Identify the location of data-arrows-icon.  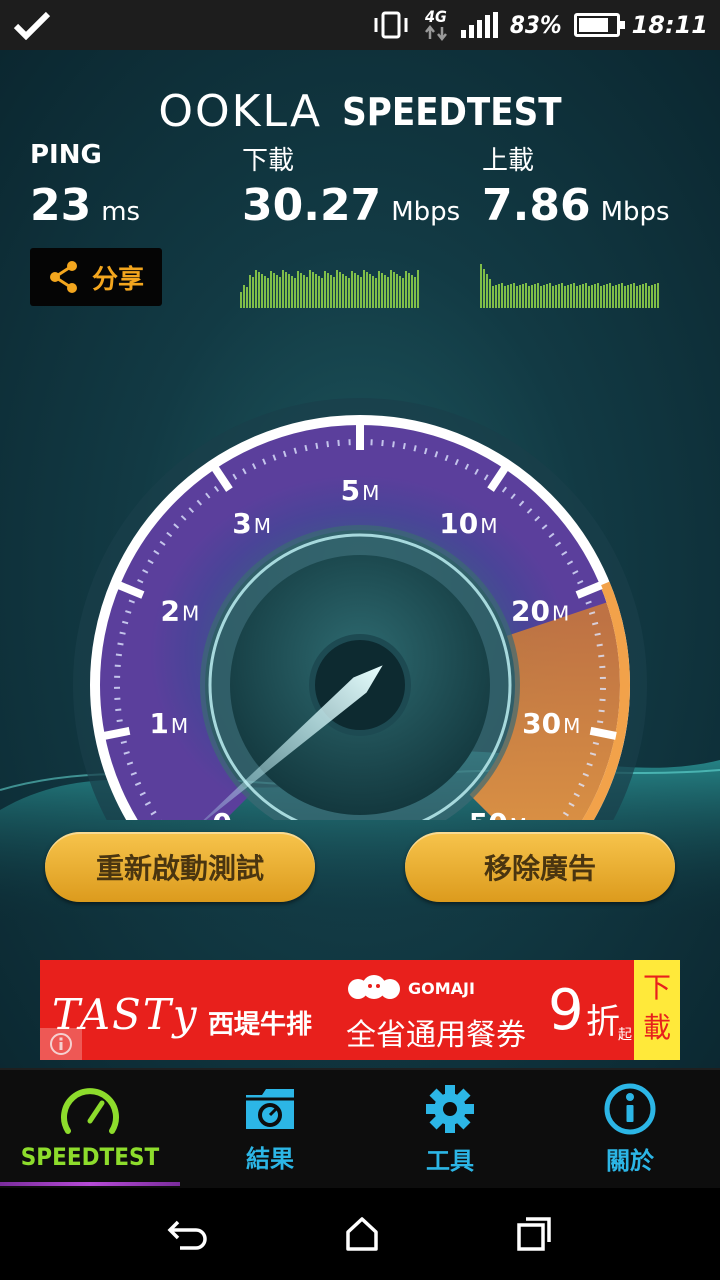
(435, 33).